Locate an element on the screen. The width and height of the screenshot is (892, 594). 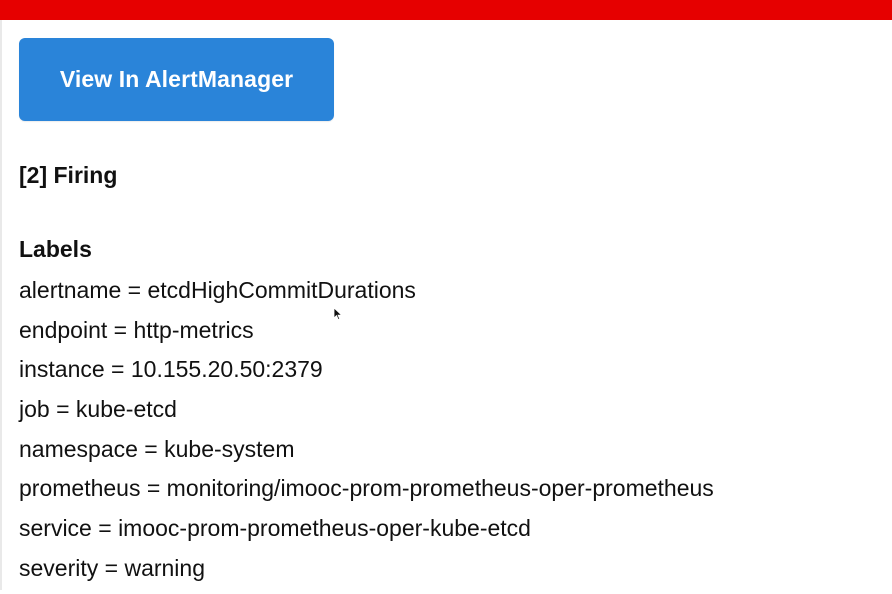
label-item-endpoint: endpoint = http-metrics is located at coordinates (136, 329).